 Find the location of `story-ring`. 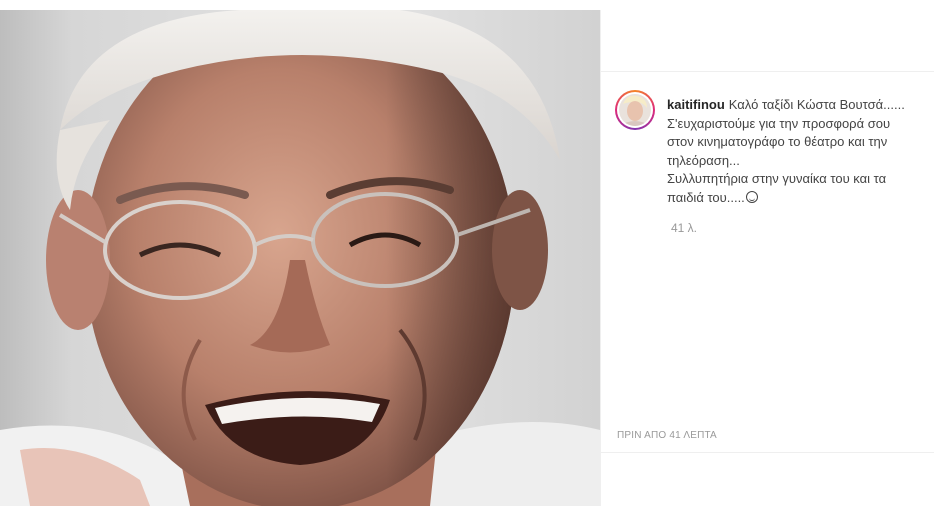

story-ring is located at coordinates (635, 110).